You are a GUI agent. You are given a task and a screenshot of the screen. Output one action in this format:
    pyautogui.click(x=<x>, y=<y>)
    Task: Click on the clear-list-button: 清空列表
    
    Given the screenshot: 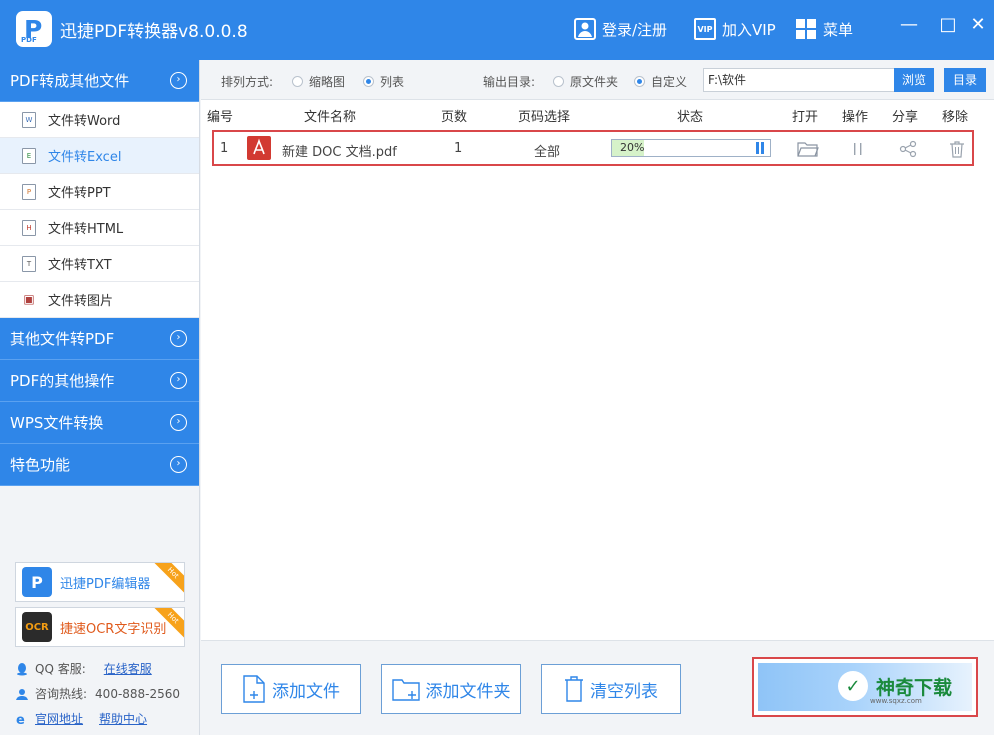 What is the action you would take?
    pyautogui.click(x=611, y=689)
    